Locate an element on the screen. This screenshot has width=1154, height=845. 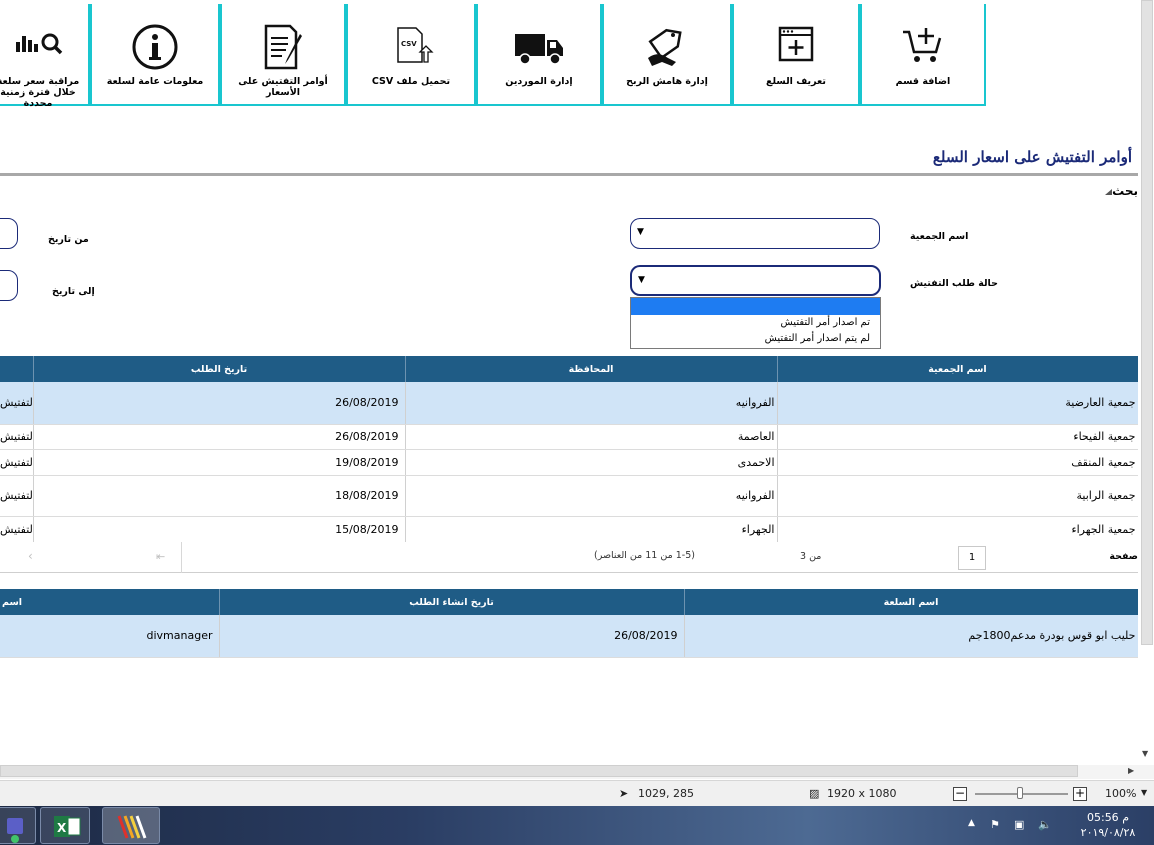
cell-created-date: 26/08/2019 is located at coordinates (452, 636).